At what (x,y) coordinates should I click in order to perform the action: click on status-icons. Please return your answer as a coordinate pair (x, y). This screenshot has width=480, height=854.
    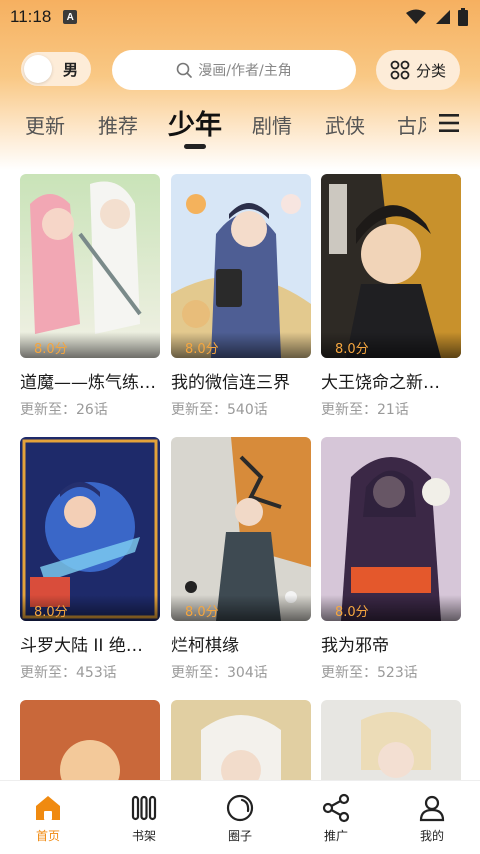
    Looking at the image, I should click on (437, 17).